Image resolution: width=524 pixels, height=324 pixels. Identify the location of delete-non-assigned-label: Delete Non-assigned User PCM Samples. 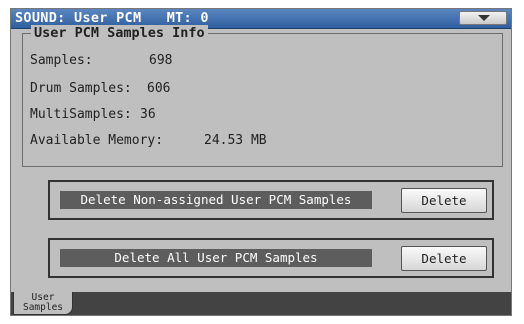
(216, 200).